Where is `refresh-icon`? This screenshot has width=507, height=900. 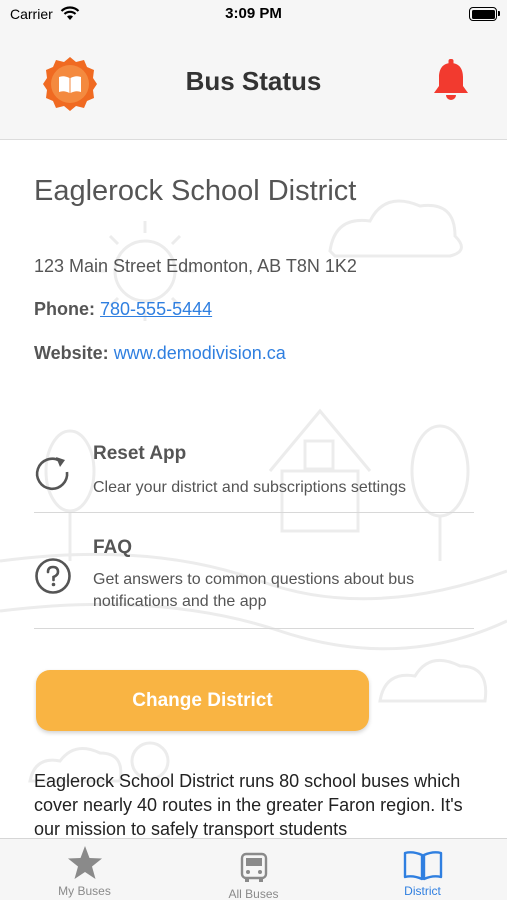
refresh-icon is located at coordinates (52, 474).